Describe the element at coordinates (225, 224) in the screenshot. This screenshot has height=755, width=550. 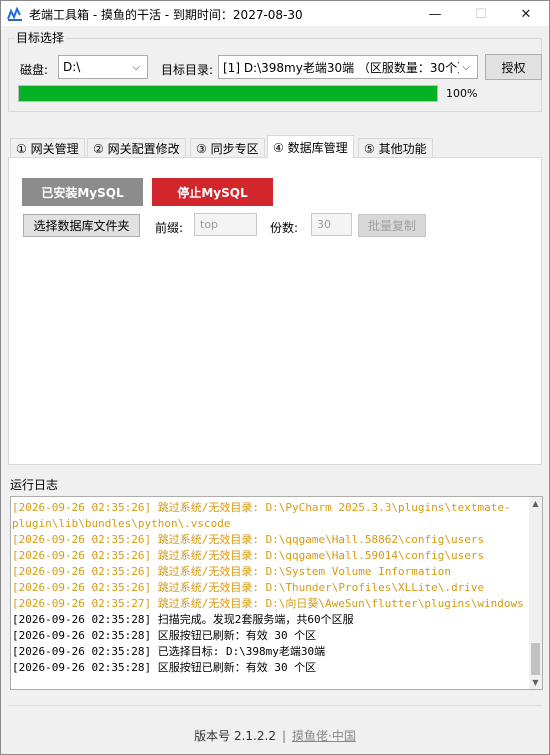
I see `prefix-input: top` at that location.